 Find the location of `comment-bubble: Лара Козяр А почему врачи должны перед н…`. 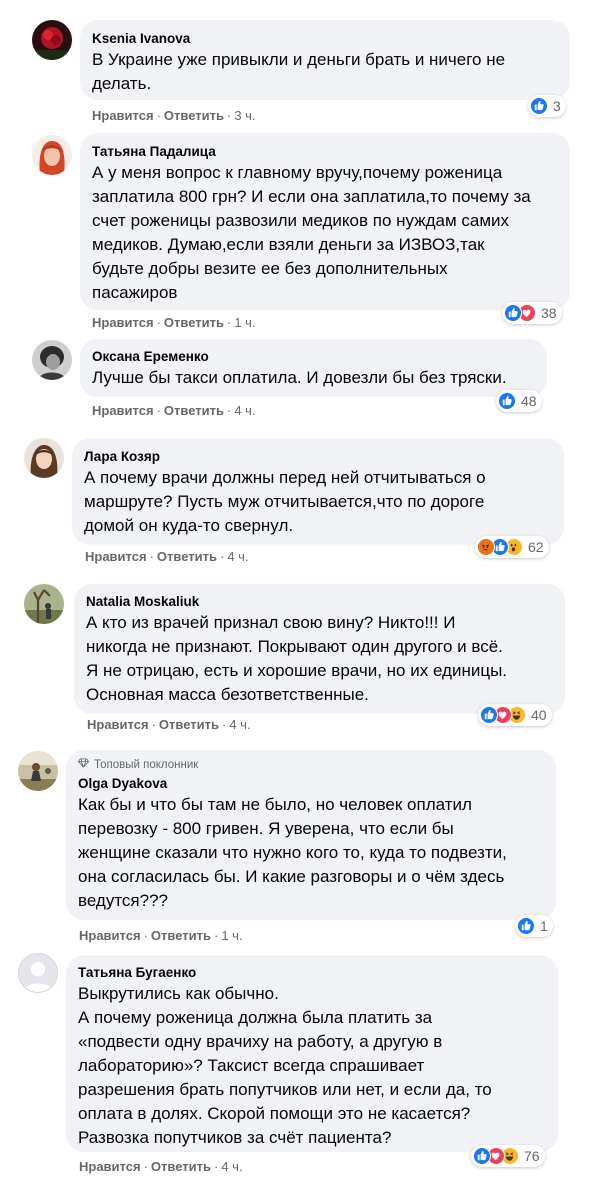

comment-bubble: Лара Козяр А почему врачи должны перед н… is located at coordinates (318, 491).